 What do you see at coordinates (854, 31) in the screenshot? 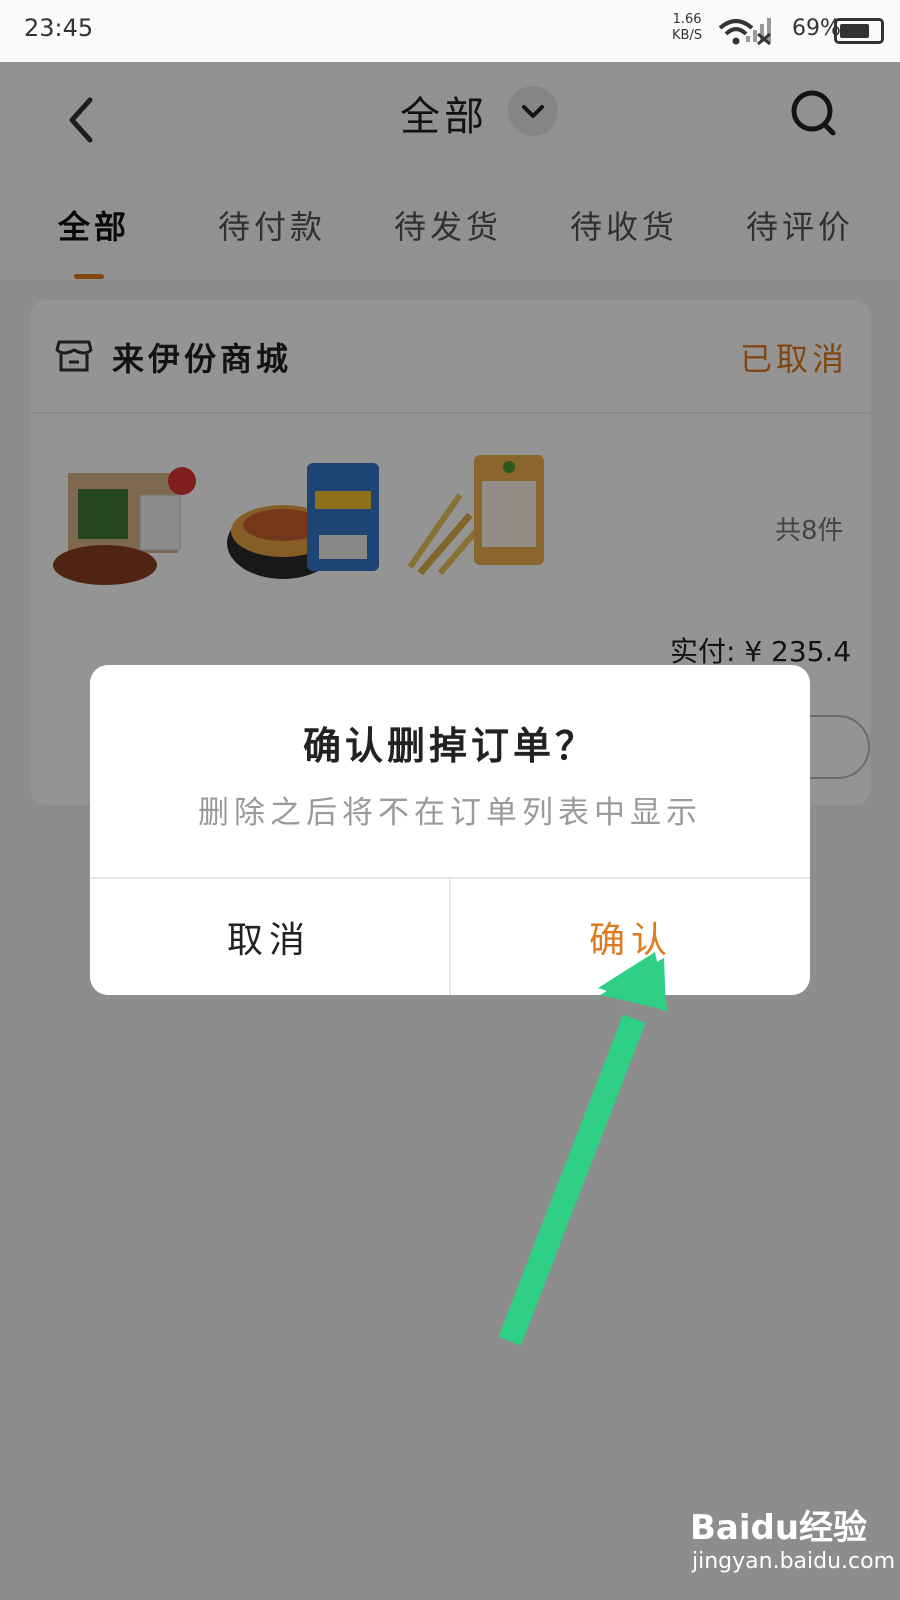
I see `battery-level` at bounding box center [854, 31].